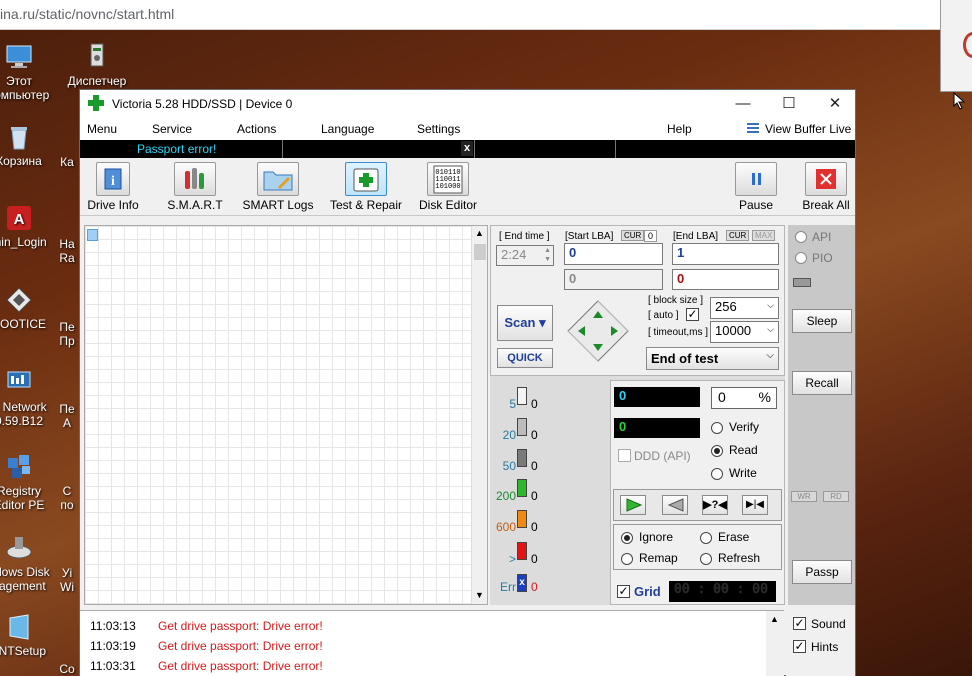  Describe the element at coordinates (828, 624) in the screenshot. I see `sound-label: Sound` at that location.